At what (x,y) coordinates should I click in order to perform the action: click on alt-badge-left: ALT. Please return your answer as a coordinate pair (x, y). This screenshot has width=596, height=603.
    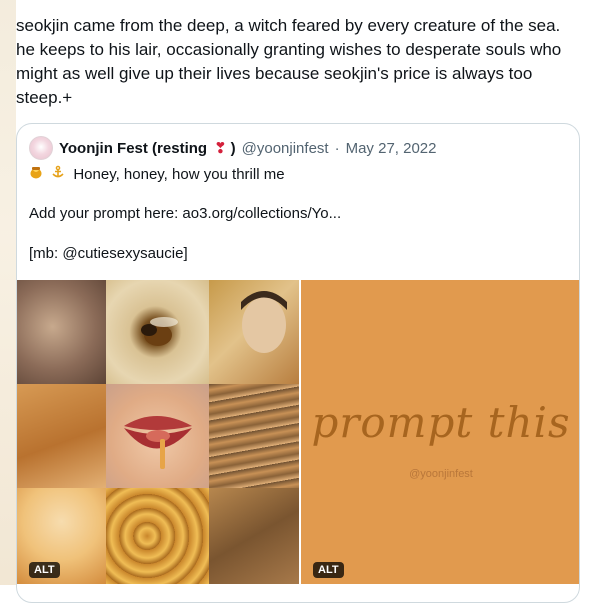
    Looking at the image, I should click on (44, 570).